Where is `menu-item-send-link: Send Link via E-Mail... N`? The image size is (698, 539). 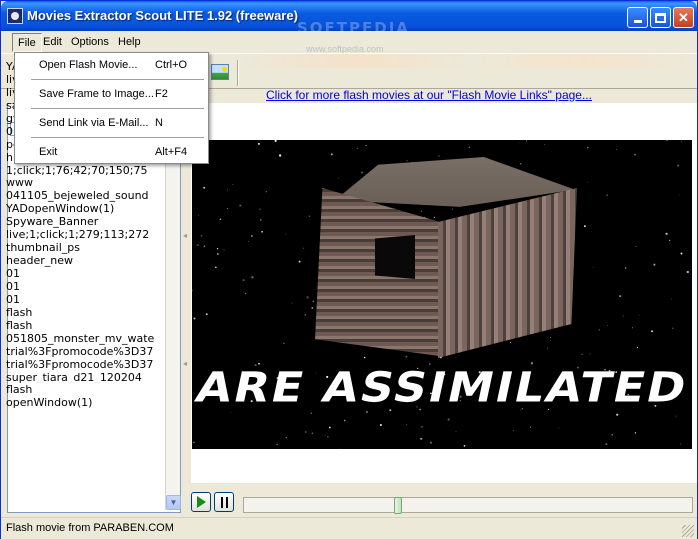 menu-item-send-link: Send Link via E-Mail... N is located at coordinates (111, 123).